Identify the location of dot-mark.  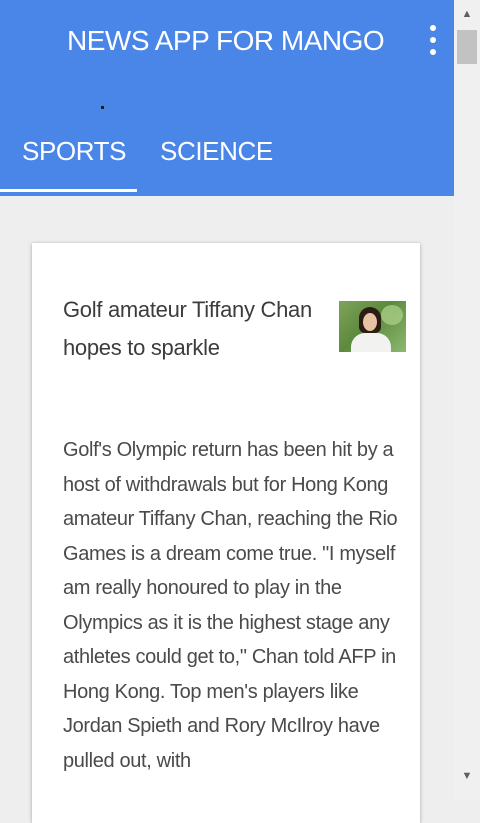
(102, 107).